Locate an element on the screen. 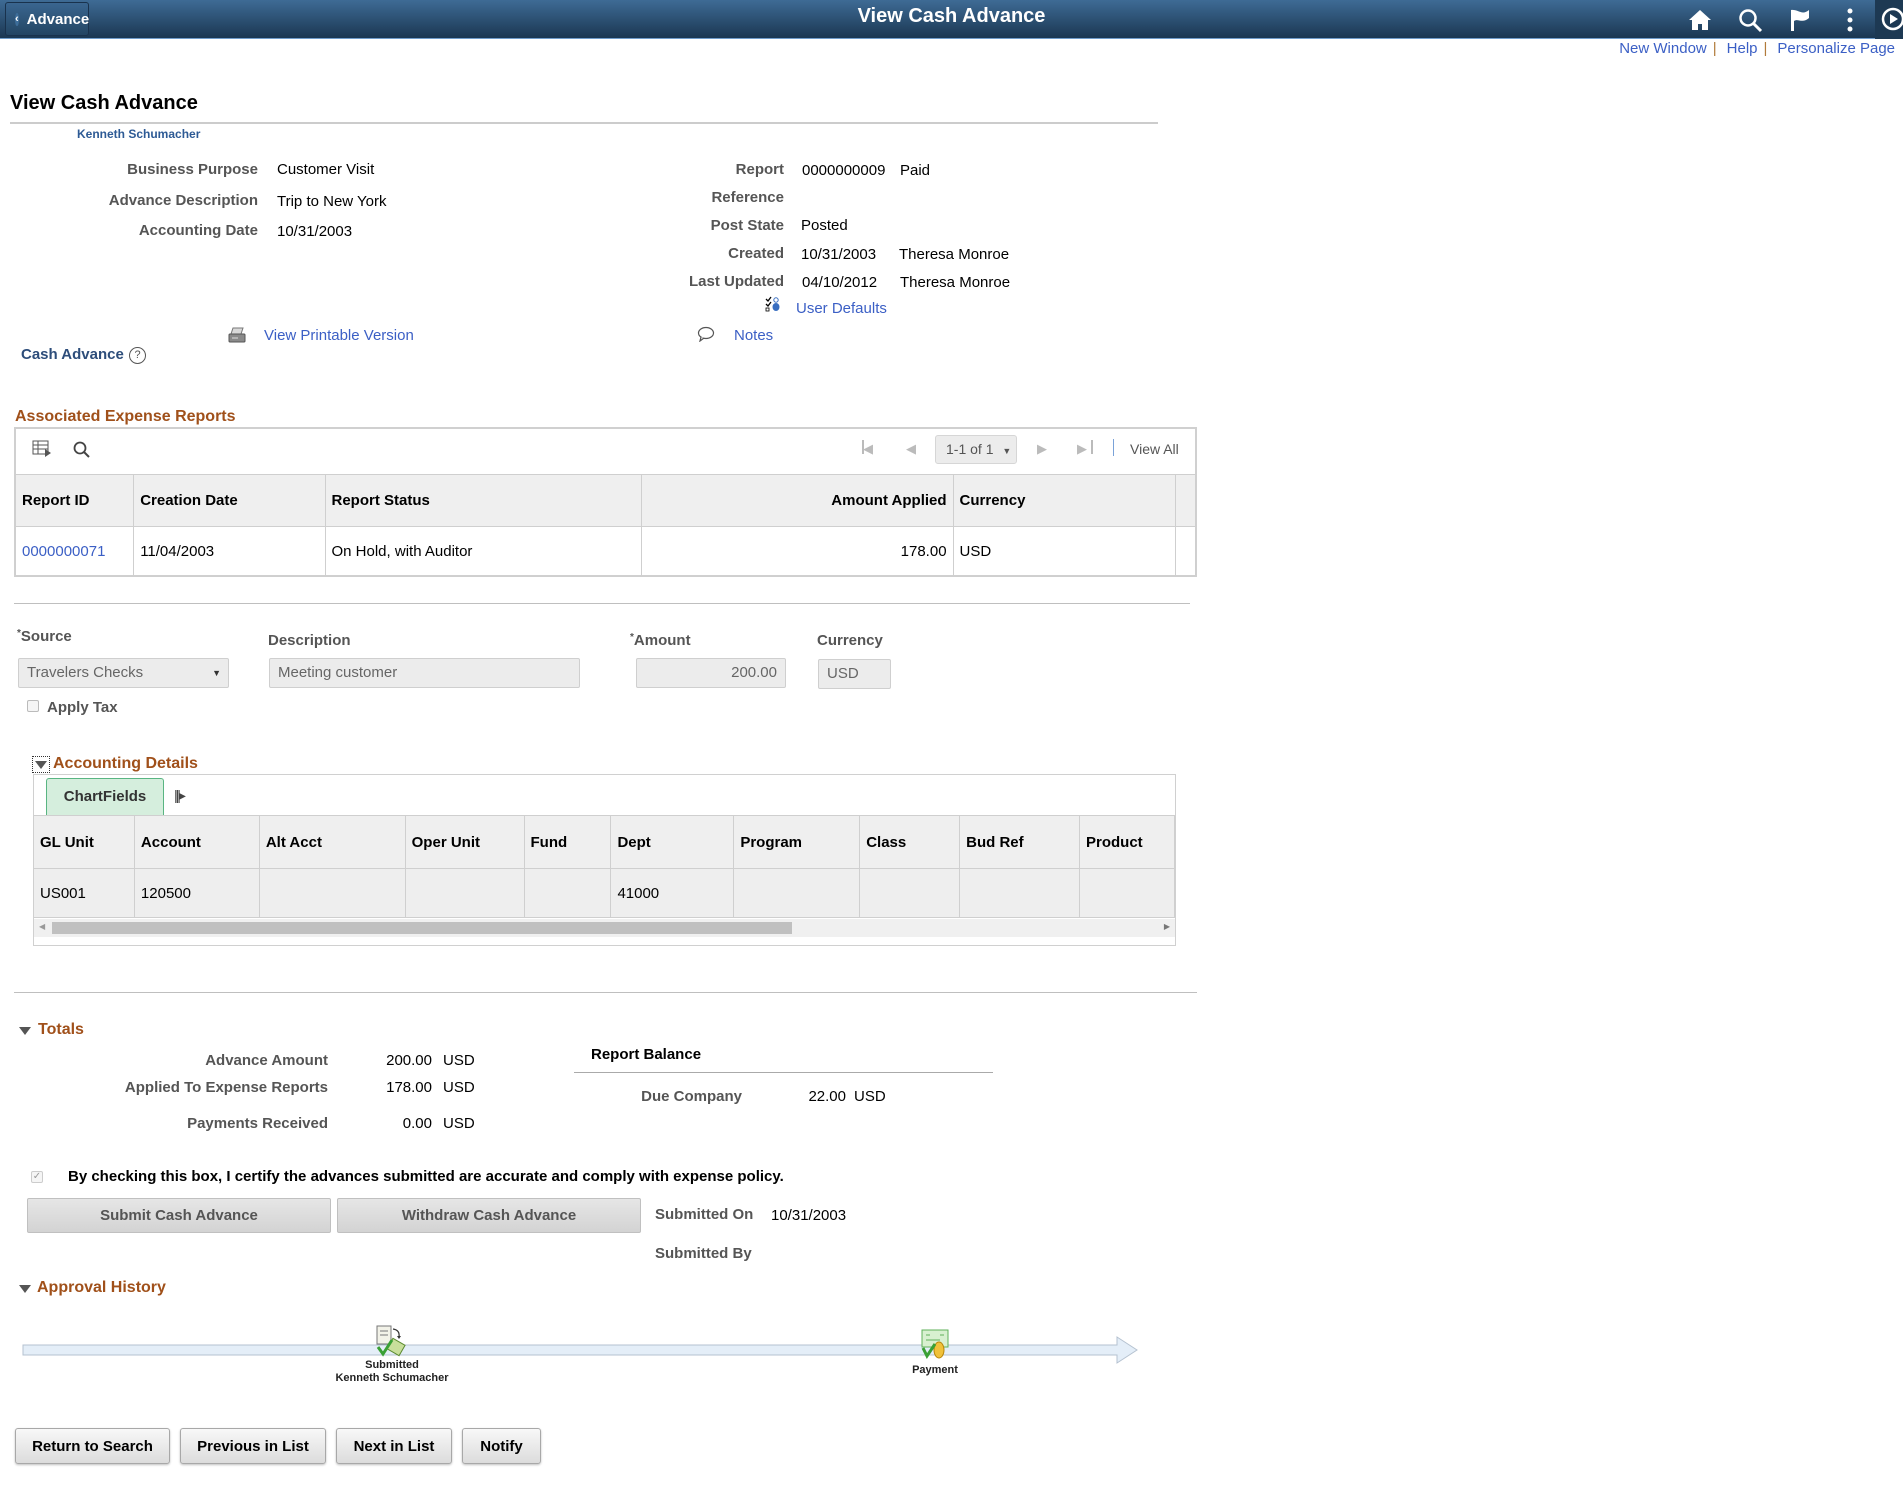 The image size is (1903, 1487). description-label: Description is located at coordinates (309, 640).